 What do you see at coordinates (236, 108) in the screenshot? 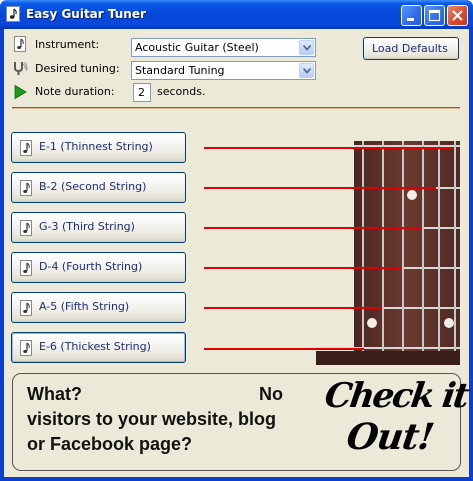
I see `divider` at bounding box center [236, 108].